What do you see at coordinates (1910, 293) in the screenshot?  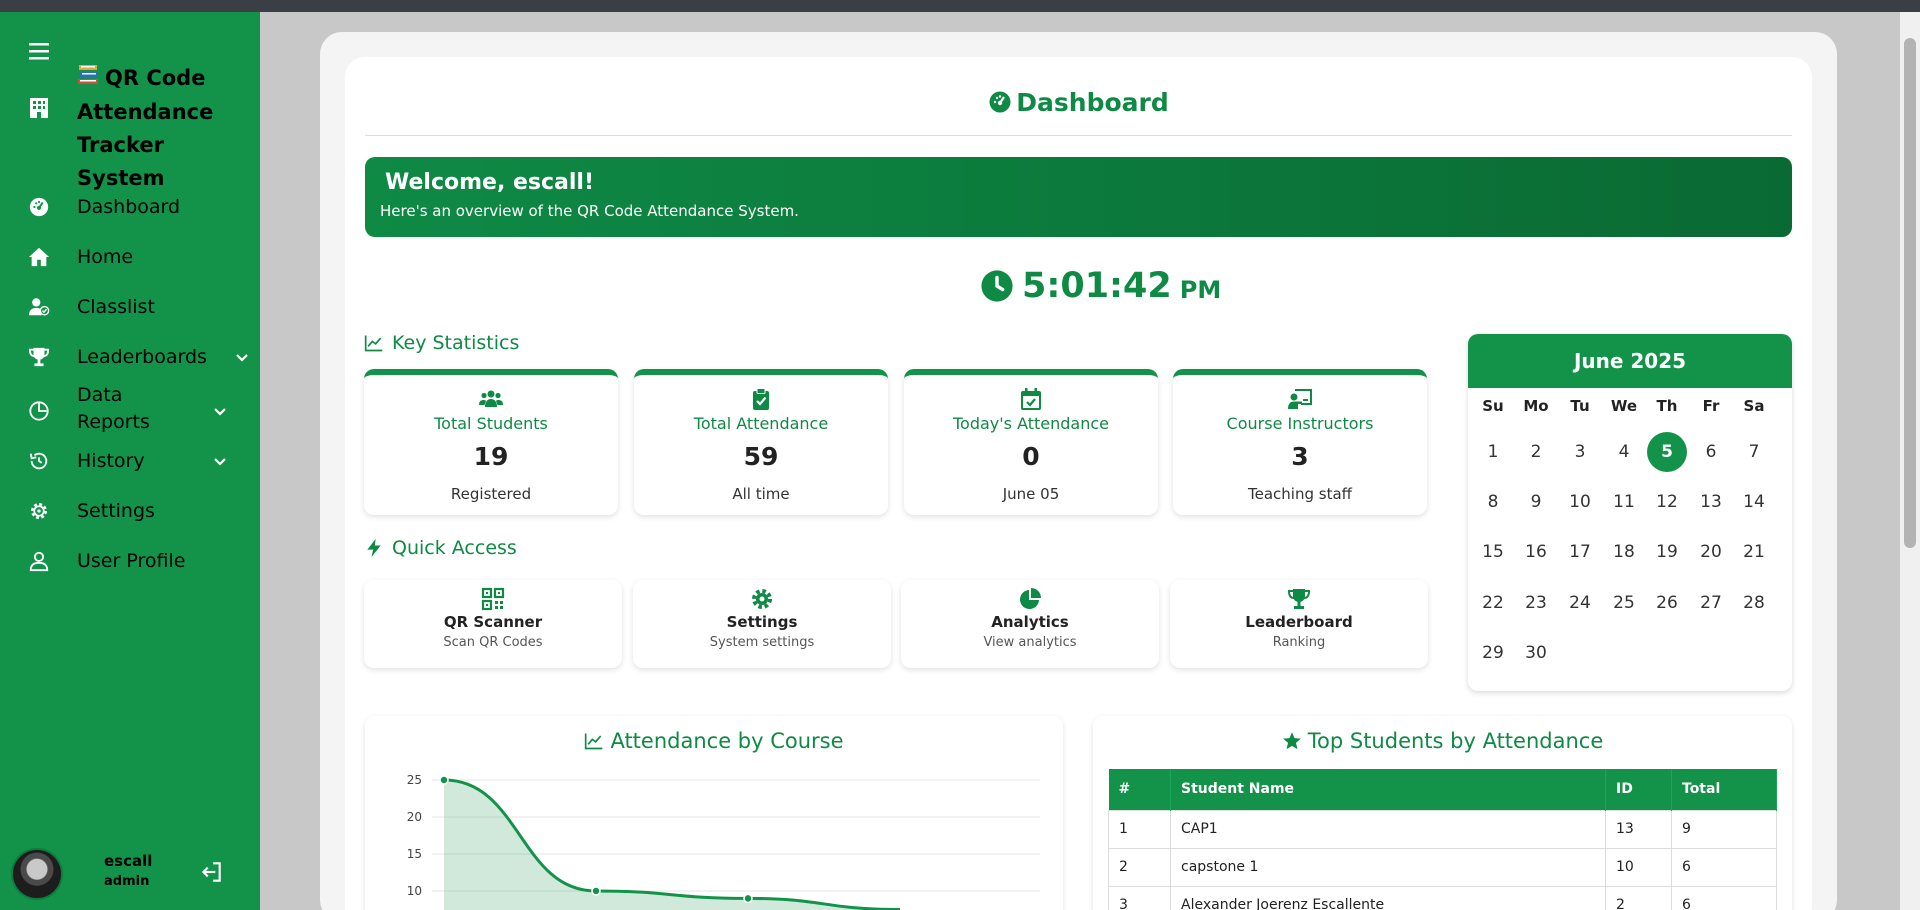 I see `scrollbar-thumb` at bounding box center [1910, 293].